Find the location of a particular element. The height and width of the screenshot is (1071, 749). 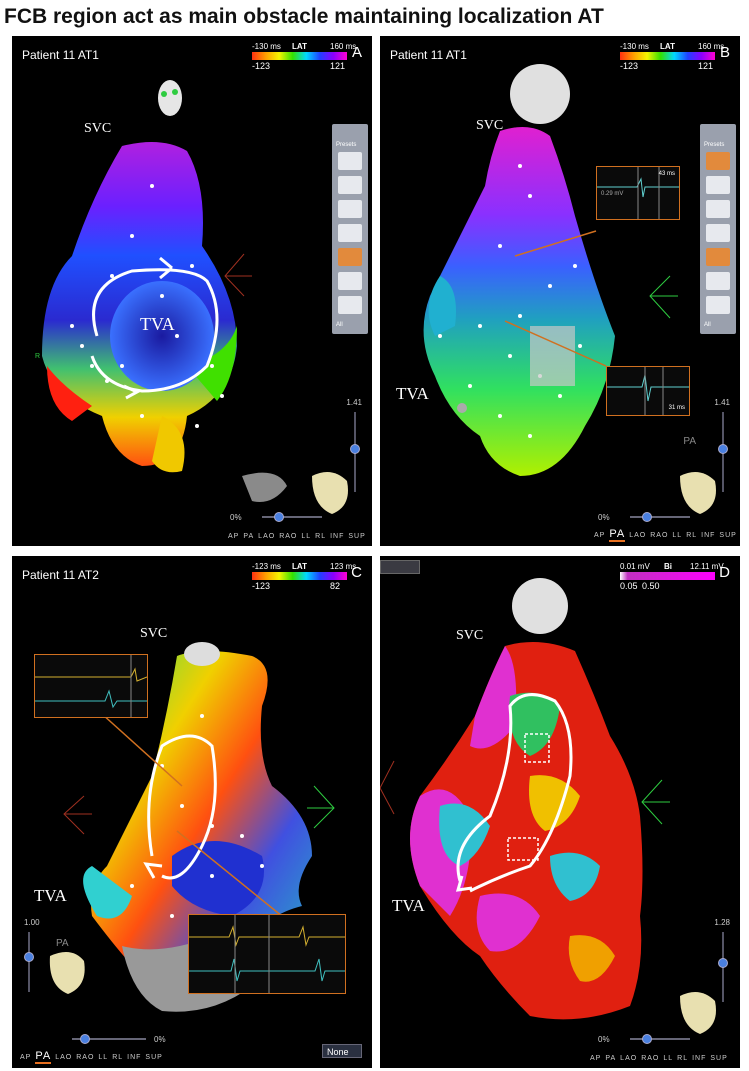

lat-max-b: 160 ms is located at coordinates (711, 46).